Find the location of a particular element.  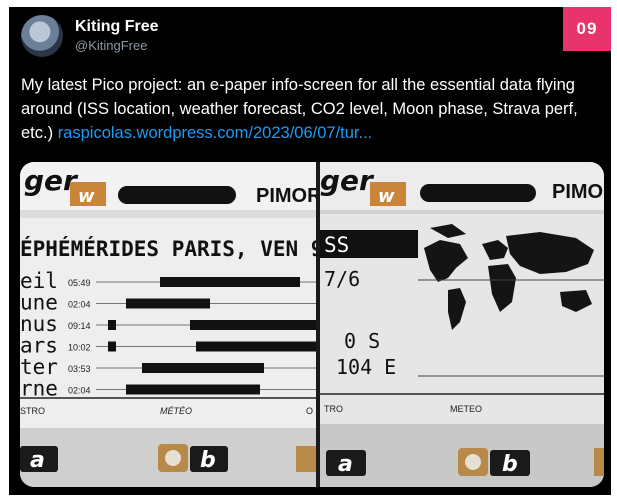

left-top-slot is located at coordinates (177, 195).